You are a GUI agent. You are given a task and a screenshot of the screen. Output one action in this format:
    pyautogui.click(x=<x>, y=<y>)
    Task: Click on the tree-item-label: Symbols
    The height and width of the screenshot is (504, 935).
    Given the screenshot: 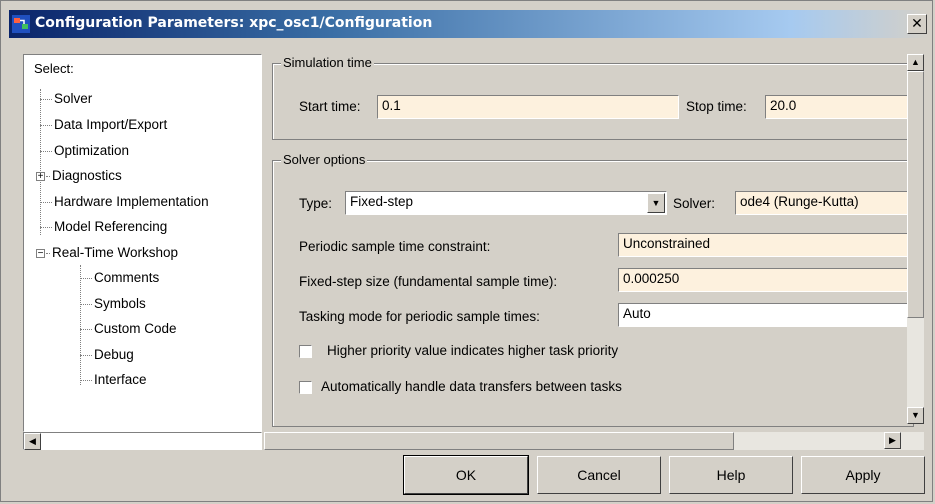 What is the action you would take?
    pyautogui.click(x=120, y=303)
    